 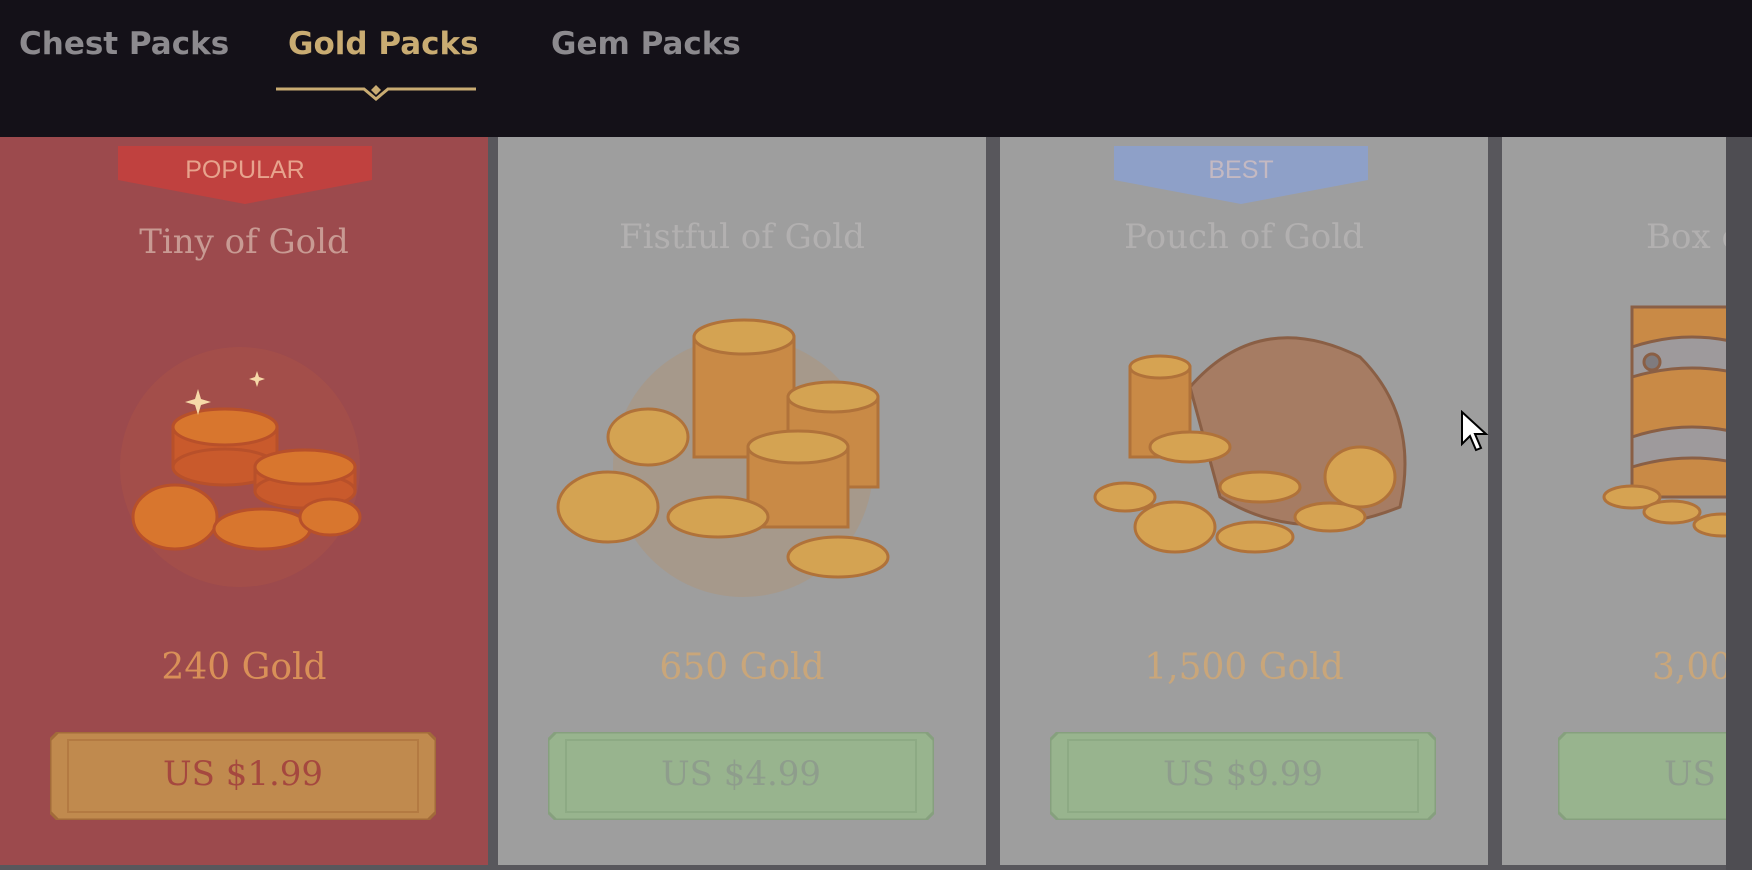 What do you see at coordinates (646, 51) in the screenshot?
I see `tab-gem-packs: Gem Packs` at bounding box center [646, 51].